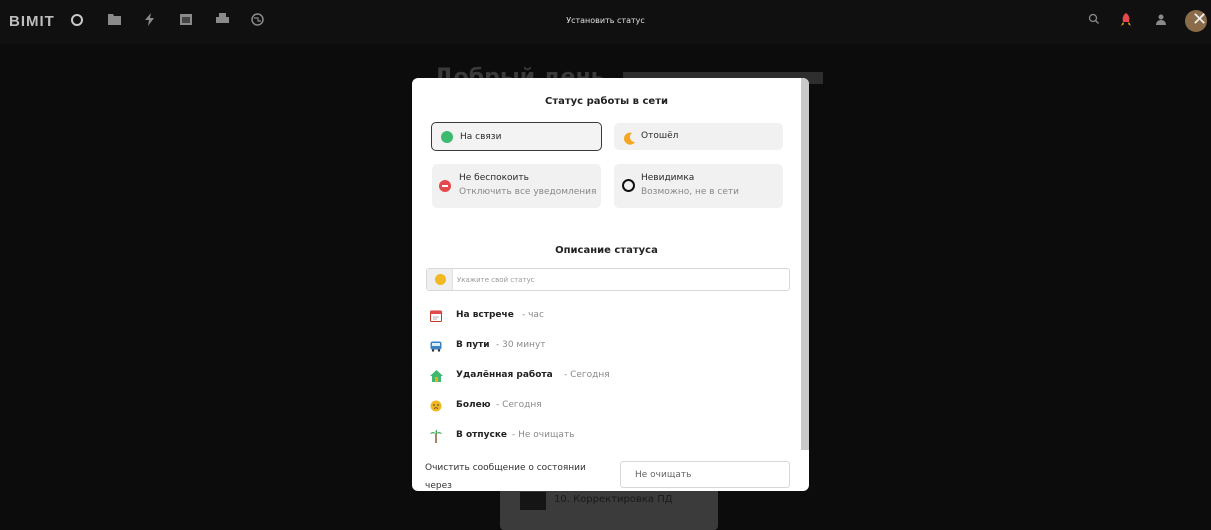 This screenshot has width=1211, height=530. I want to click on emoji-picker-button, so click(440, 279).